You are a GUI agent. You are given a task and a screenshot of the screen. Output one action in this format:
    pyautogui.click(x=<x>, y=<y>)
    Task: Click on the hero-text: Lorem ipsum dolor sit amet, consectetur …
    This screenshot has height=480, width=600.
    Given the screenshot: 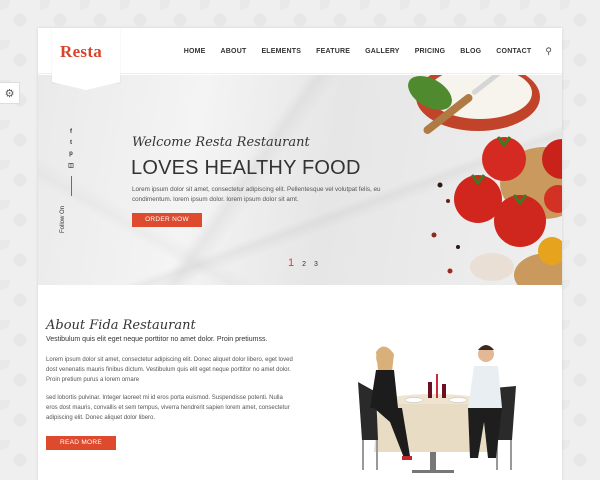 What is the action you would take?
    pyautogui.click(x=256, y=194)
    